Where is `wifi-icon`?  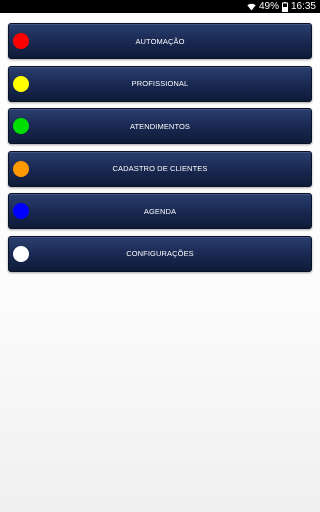 wifi-icon is located at coordinates (251, 7).